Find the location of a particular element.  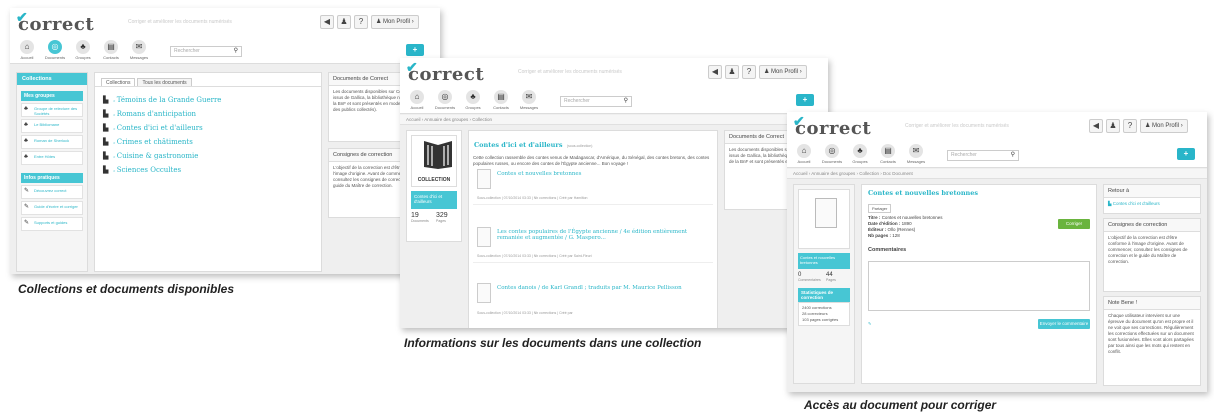

tab-all-documents: Tous les documents is located at coordinates (164, 82).